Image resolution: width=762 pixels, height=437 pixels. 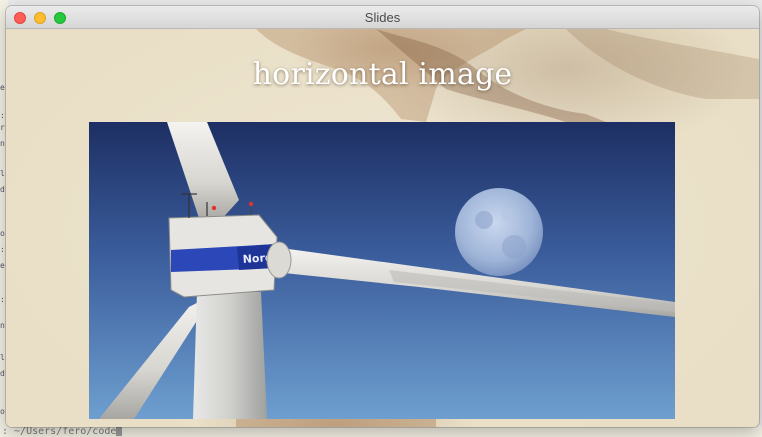 What do you see at coordinates (279, 260) in the screenshot?
I see `turbine-hub` at bounding box center [279, 260].